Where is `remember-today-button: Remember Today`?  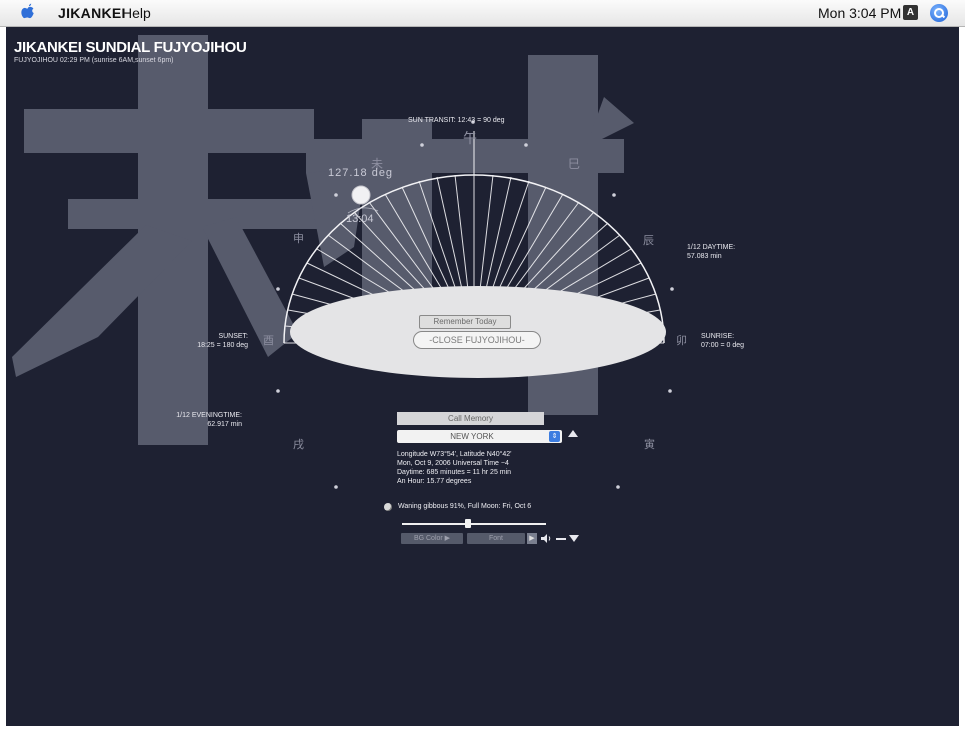 remember-today-button: Remember Today is located at coordinates (465, 322).